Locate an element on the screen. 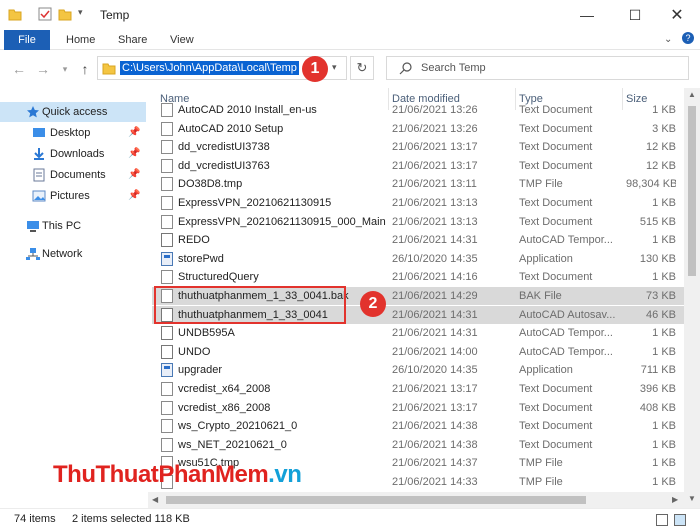  step-badge-2: 2 is located at coordinates (373, 304).